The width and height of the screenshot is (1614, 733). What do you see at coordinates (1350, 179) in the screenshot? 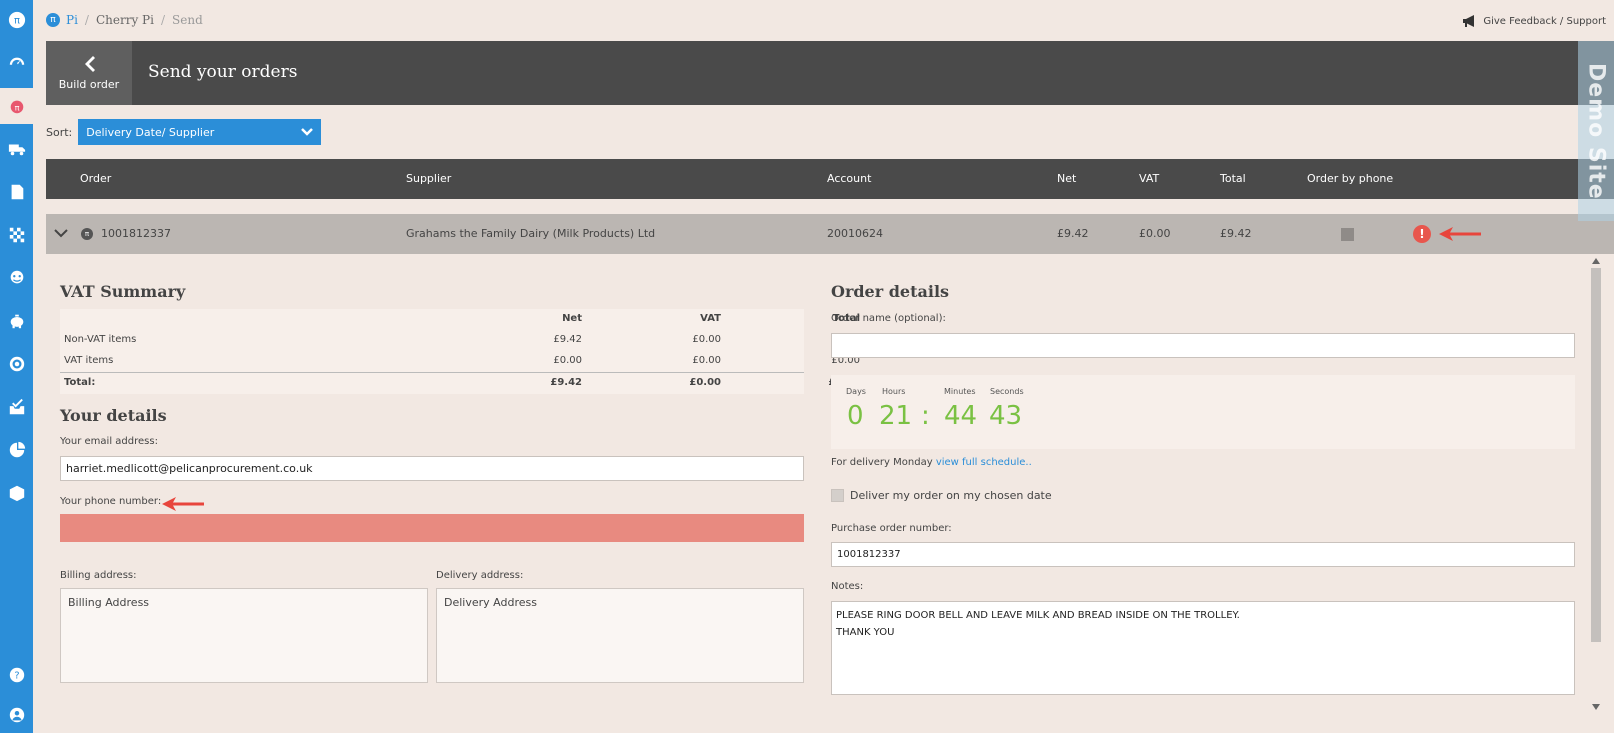
I see `column-header-order-by-phone: Order by phone` at bounding box center [1350, 179].